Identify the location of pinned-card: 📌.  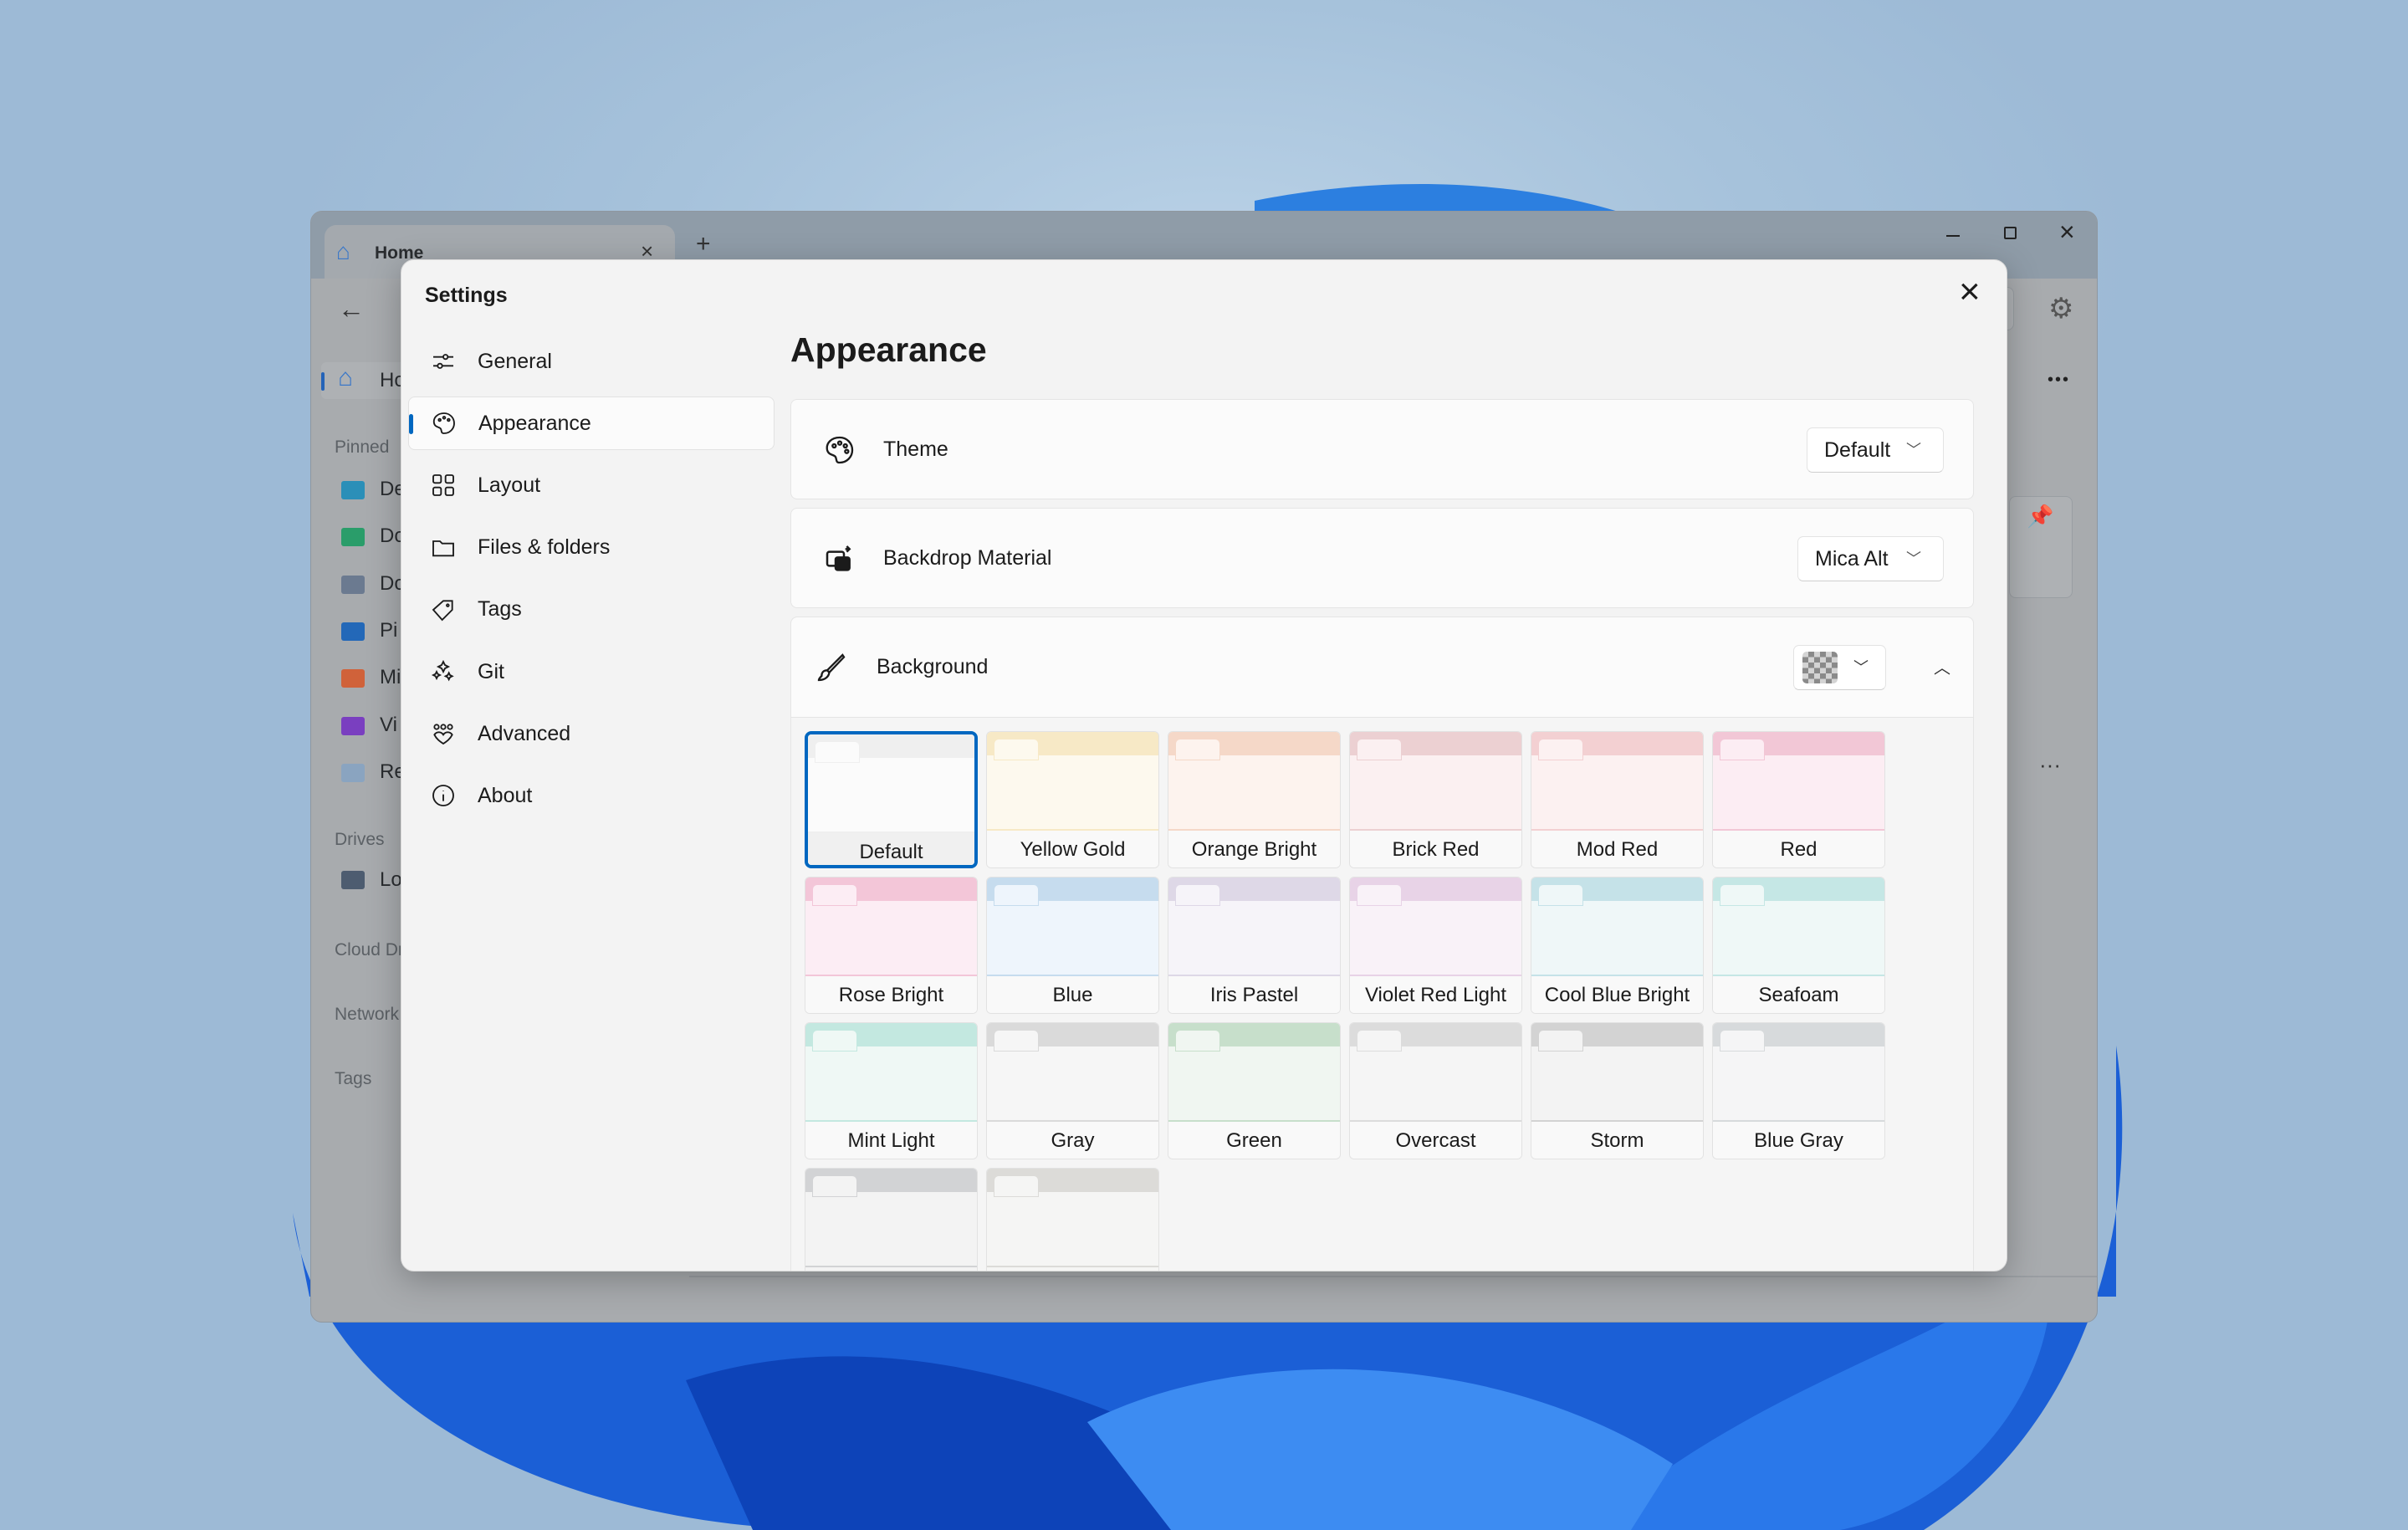
(2041, 547).